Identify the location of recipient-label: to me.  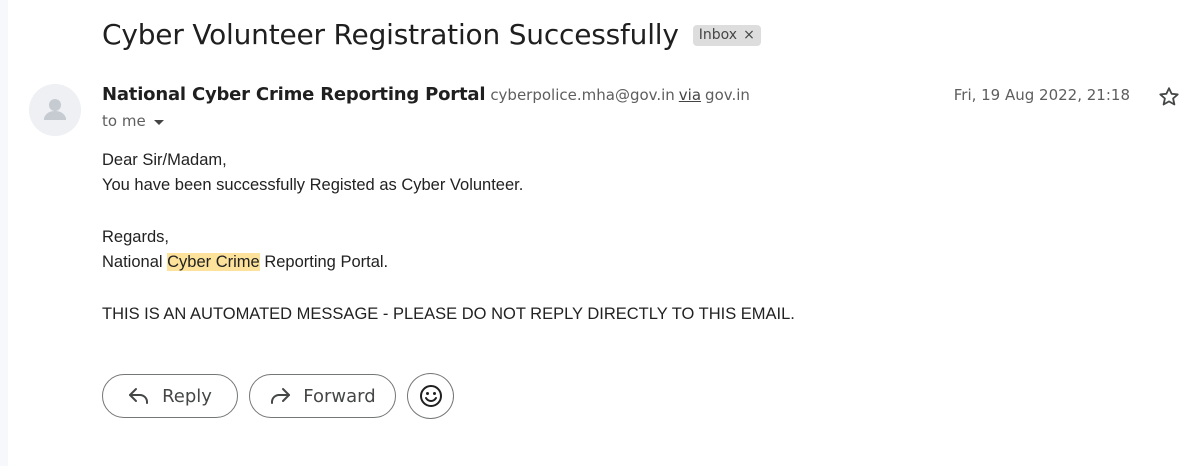
(124, 121).